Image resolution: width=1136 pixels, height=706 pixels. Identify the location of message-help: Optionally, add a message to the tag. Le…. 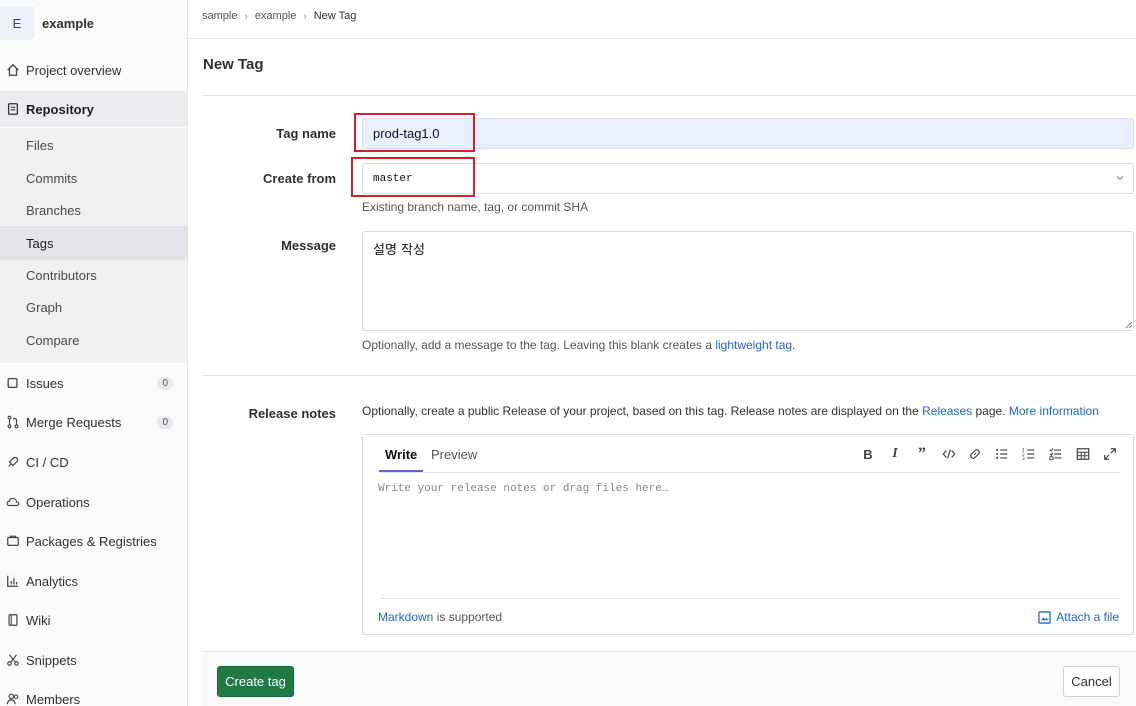
(578, 345).